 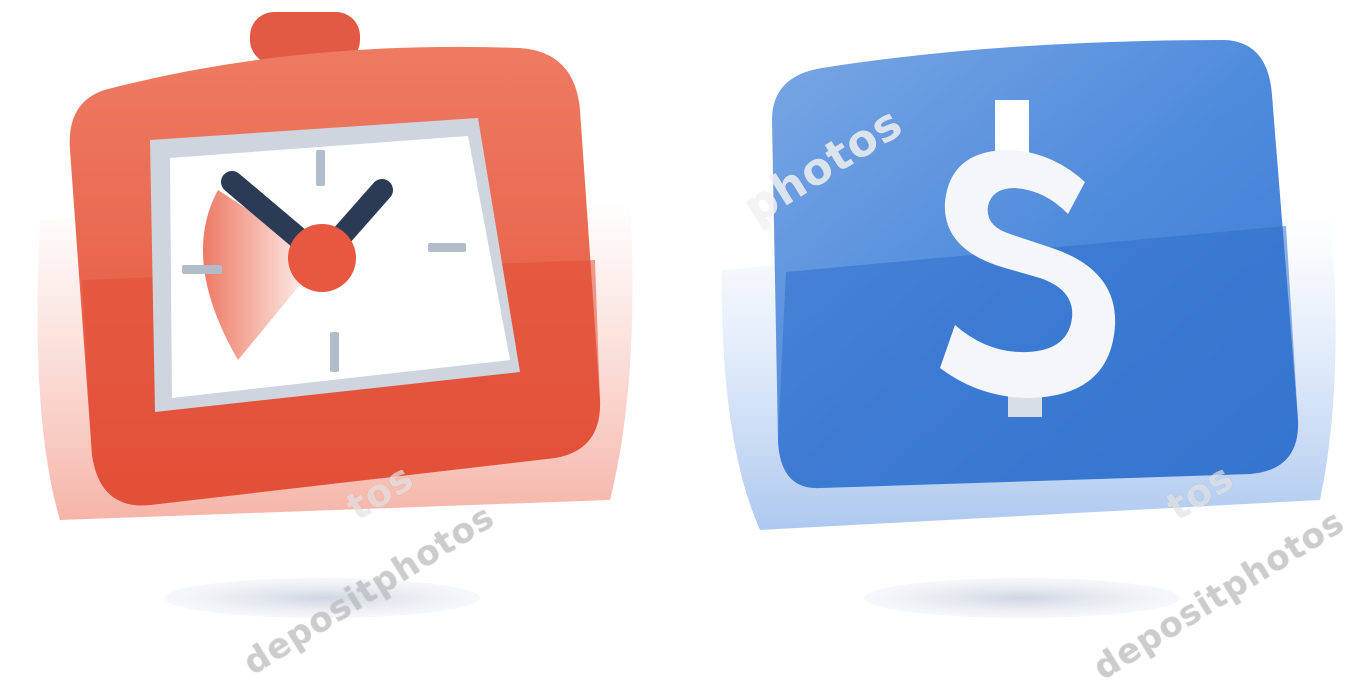 I want to click on clock-center, so click(x=322, y=258).